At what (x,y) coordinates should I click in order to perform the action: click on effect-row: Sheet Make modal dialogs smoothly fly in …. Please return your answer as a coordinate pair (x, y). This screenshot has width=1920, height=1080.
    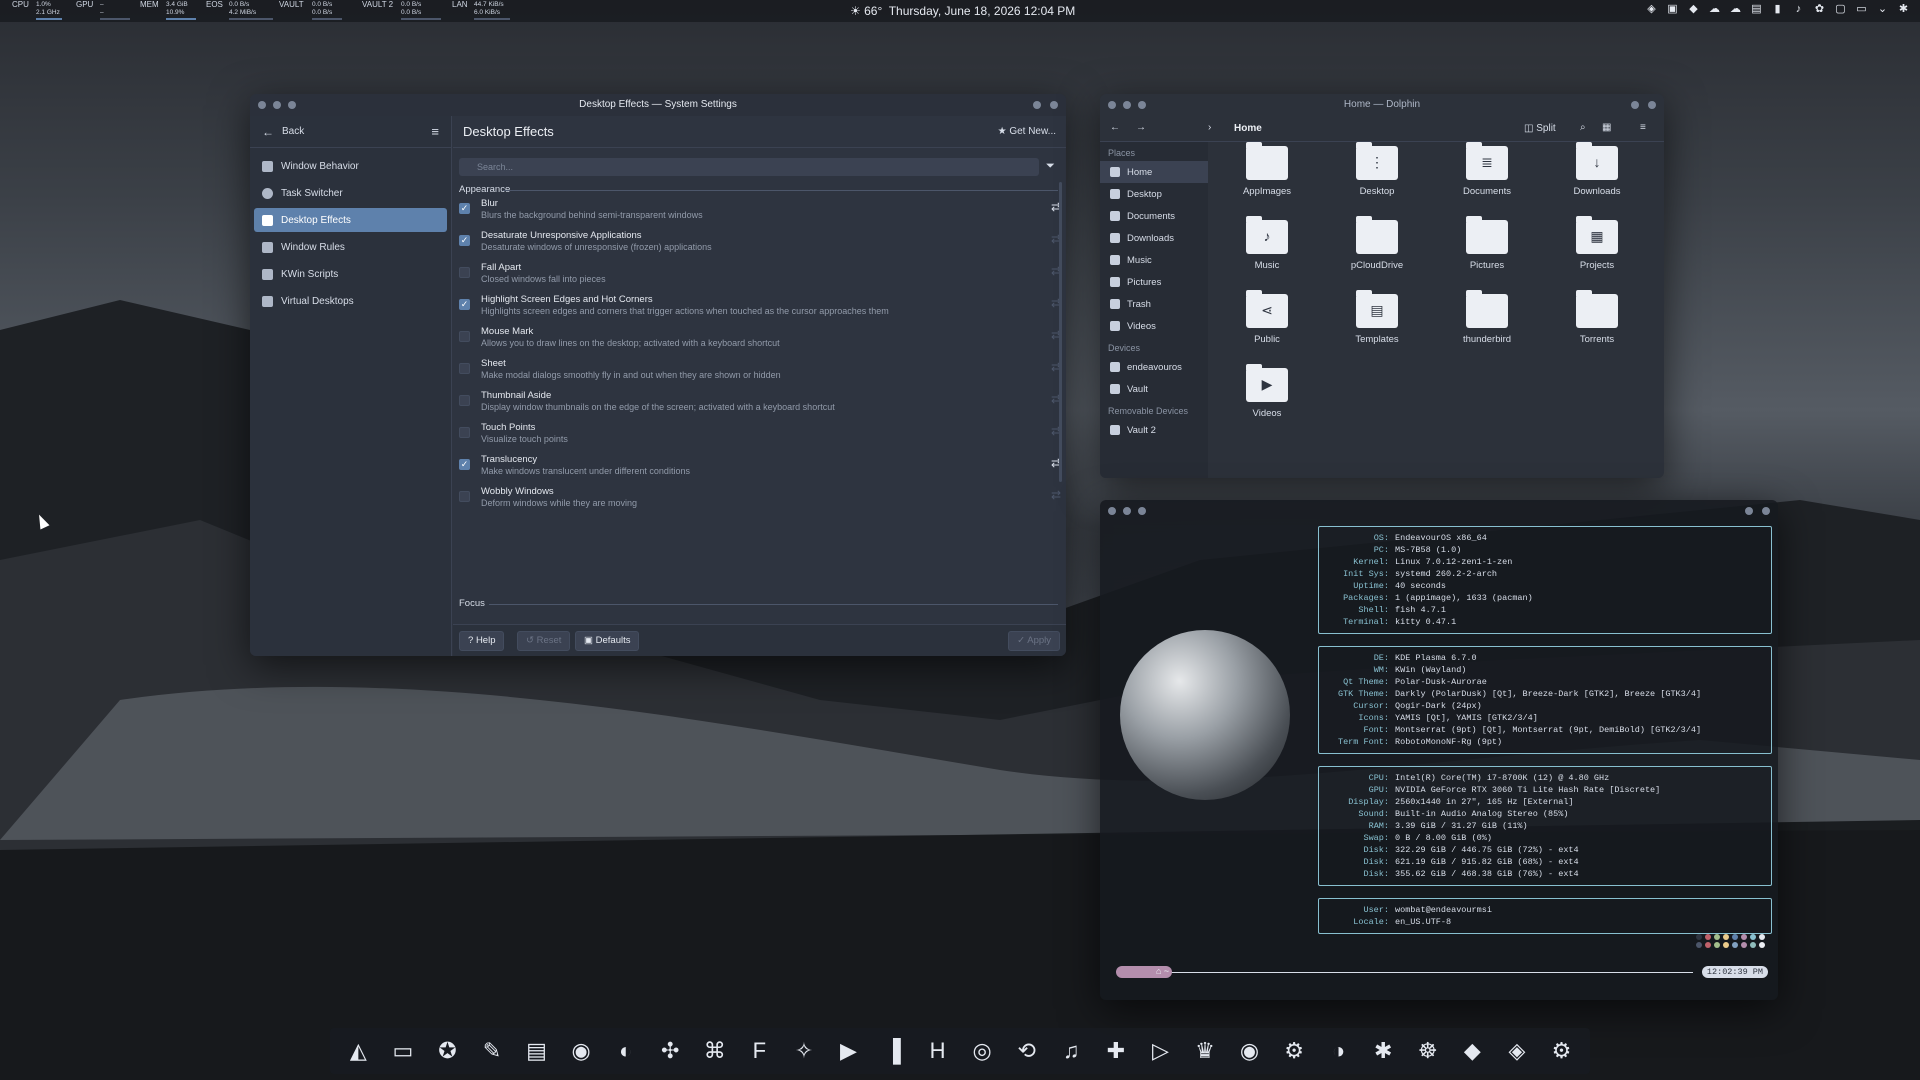
    Looking at the image, I should click on (760, 374).